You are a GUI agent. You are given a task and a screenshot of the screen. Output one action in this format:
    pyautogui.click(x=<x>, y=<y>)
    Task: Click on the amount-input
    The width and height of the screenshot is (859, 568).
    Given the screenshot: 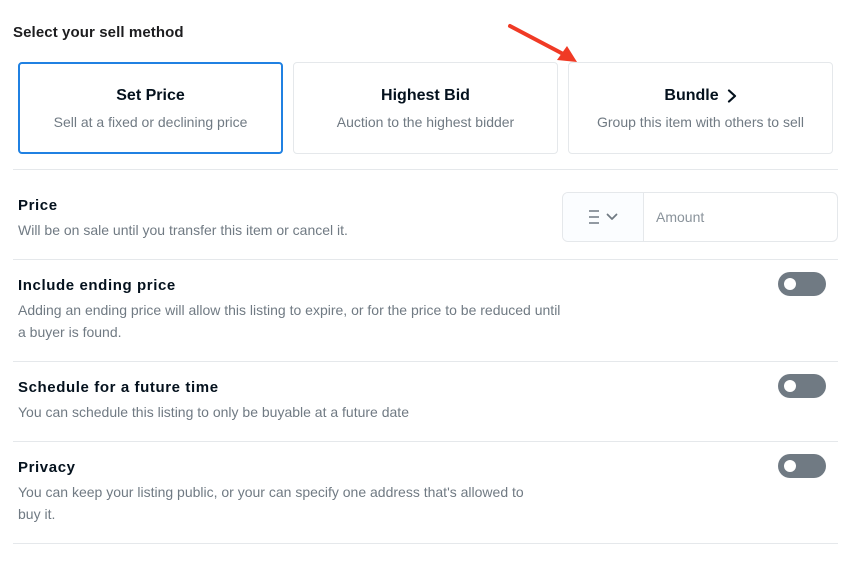 What is the action you would take?
    pyautogui.click(x=740, y=217)
    